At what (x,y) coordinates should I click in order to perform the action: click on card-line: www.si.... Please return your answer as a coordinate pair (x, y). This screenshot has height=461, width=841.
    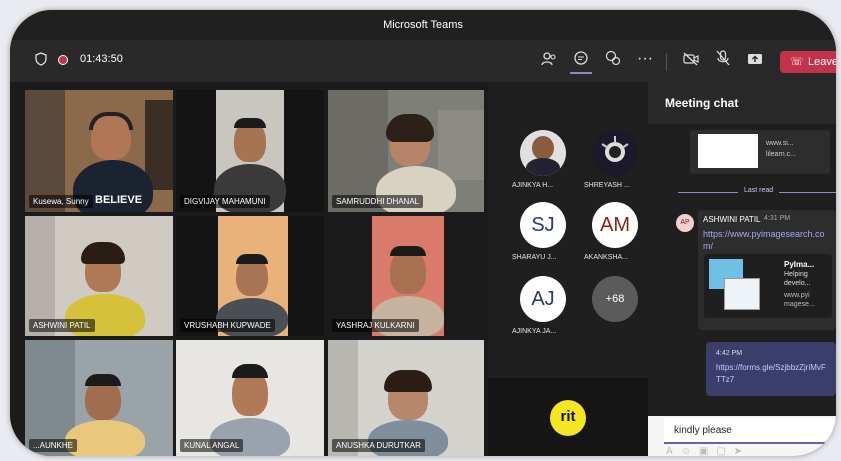
    Looking at the image, I should click on (780, 143).